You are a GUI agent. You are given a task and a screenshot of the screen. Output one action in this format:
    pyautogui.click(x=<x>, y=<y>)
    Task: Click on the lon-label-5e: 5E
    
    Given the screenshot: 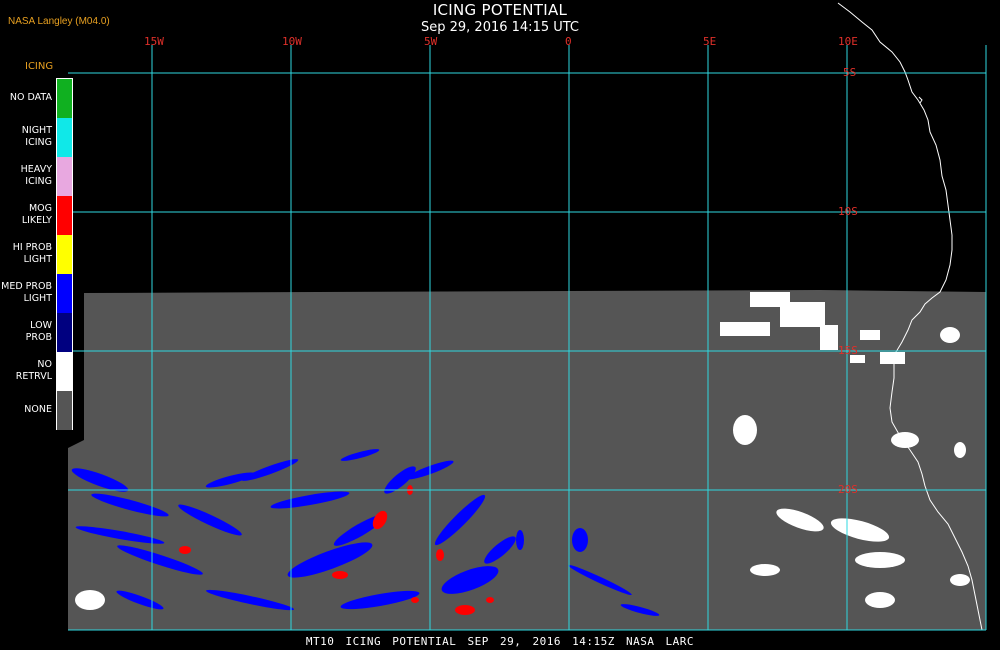 What is the action you would take?
    pyautogui.click(x=710, y=41)
    